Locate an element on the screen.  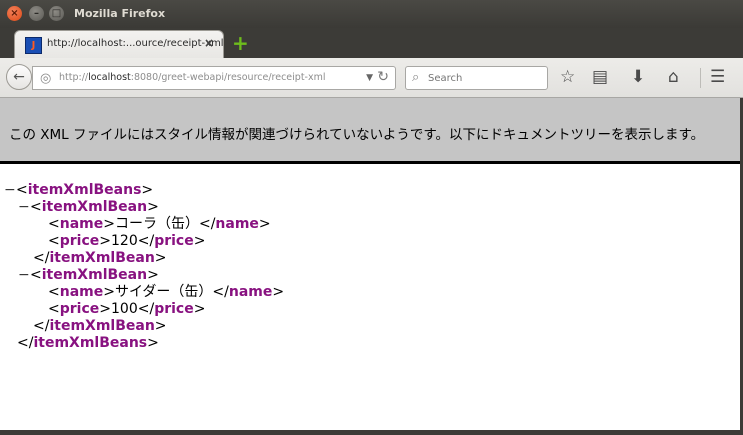
menu-icon: ☰ is located at coordinates (717, 77).